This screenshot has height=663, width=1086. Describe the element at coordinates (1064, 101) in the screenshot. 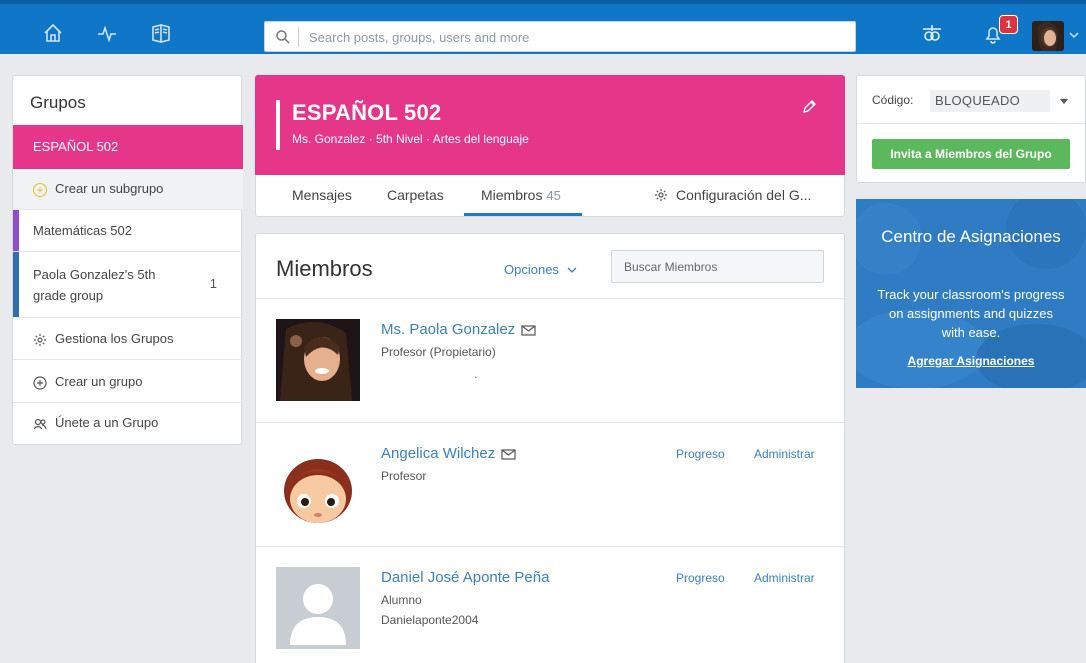

I see `code-options-caret` at that location.